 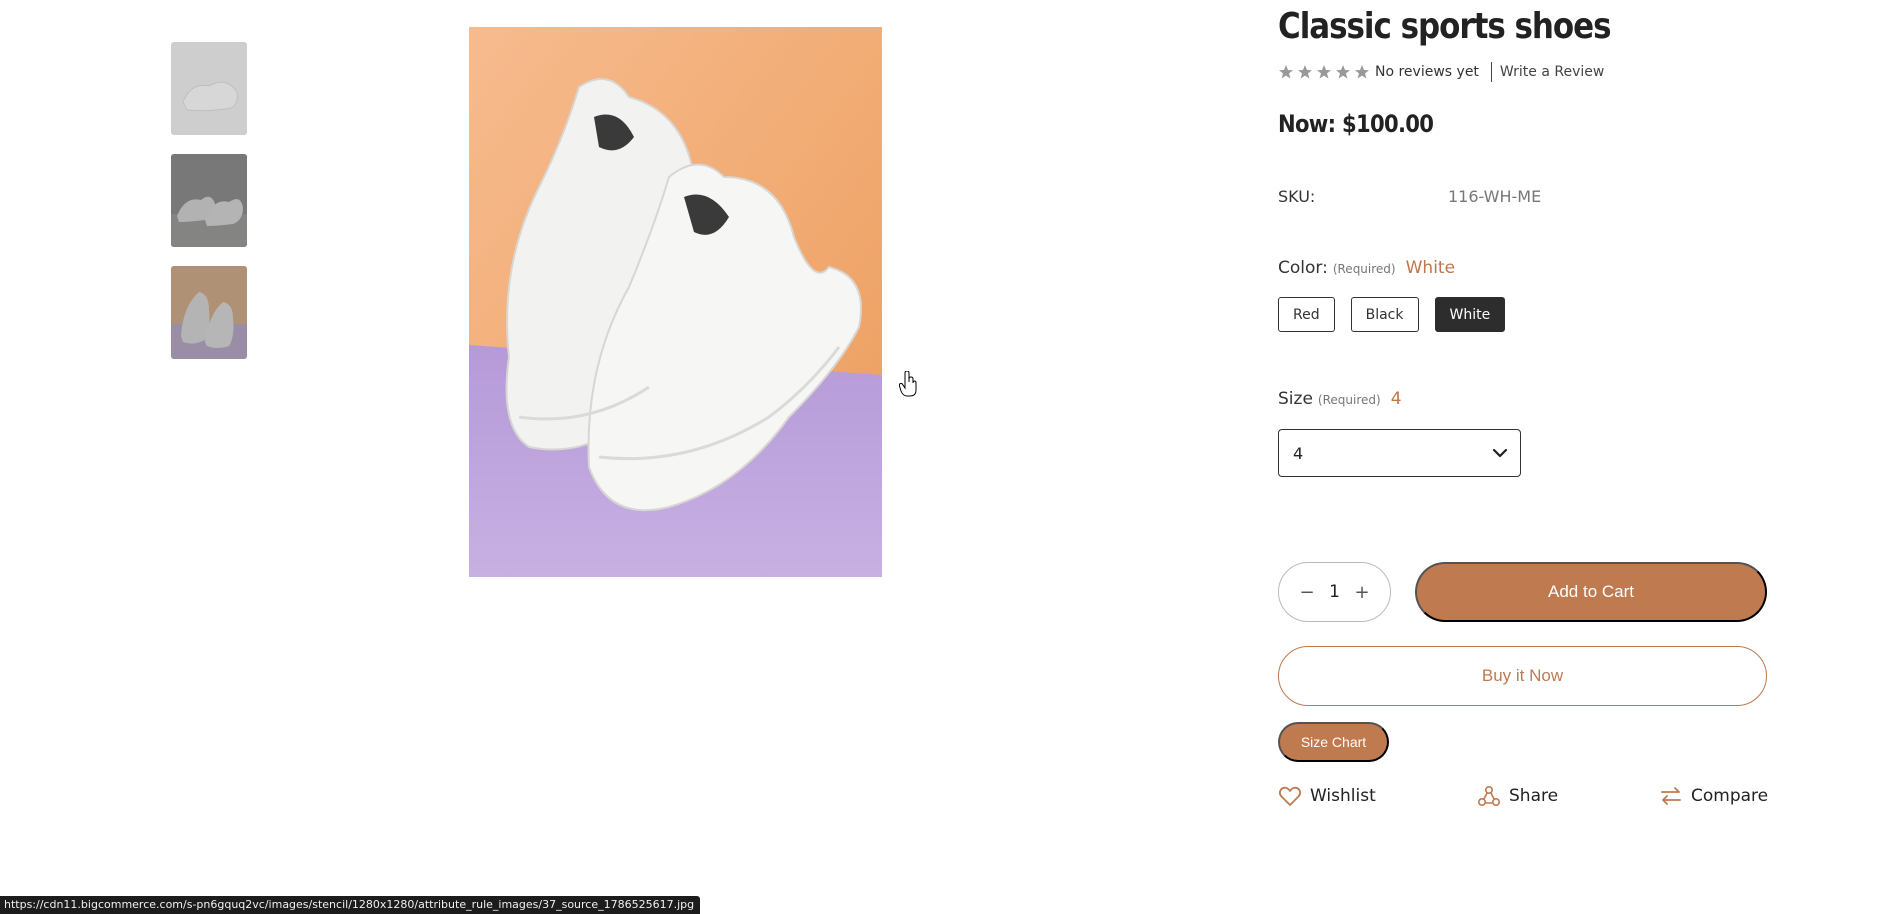 I want to click on size-required: (Required), so click(x=1349, y=400).